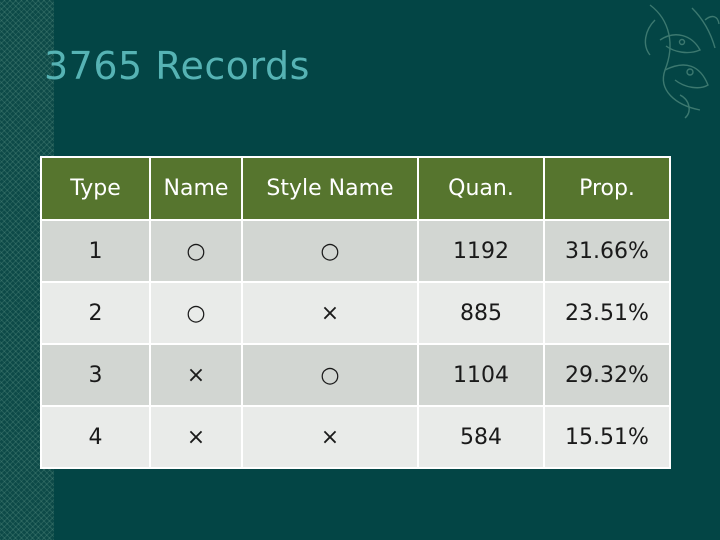  I want to click on cell-type: 2, so click(95, 313).